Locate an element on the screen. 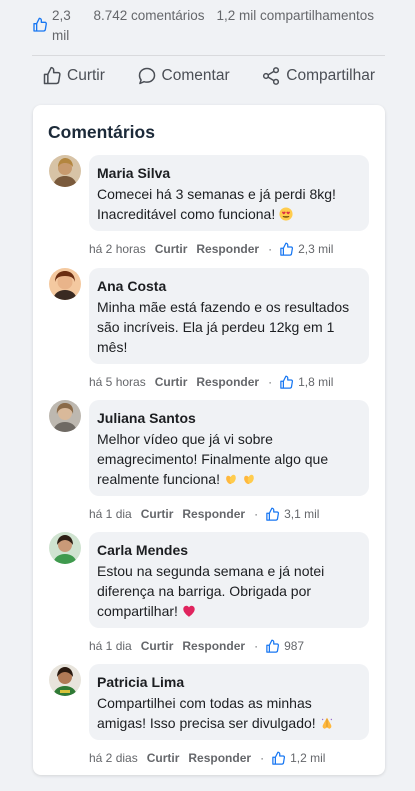 The image size is (415, 791). comment-likes-count: 1,8 mil is located at coordinates (316, 382).